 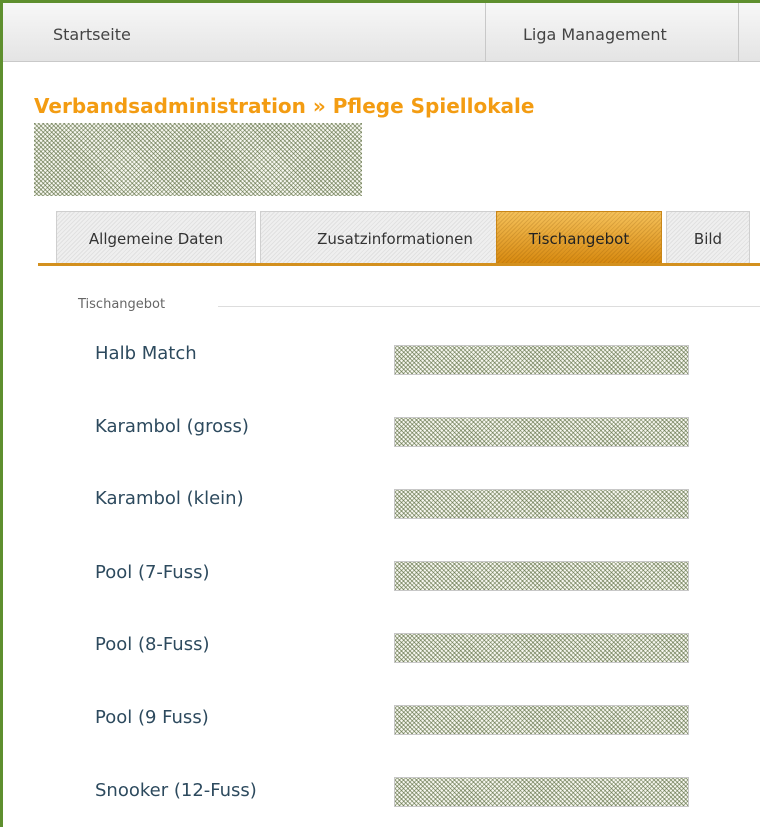 What do you see at coordinates (172, 426) in the screenshot?
I see `label-karambol-gross: Karambol (gross)` at bounding box center [172, 426].